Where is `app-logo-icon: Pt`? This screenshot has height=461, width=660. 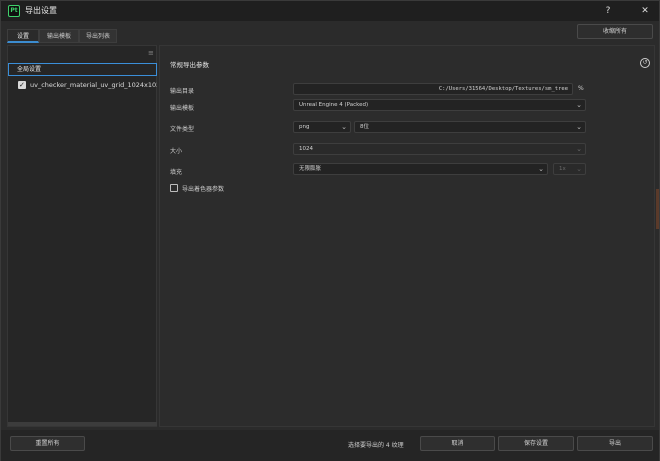
app-logo-icon: Pt is located at coordinates (14, 11).